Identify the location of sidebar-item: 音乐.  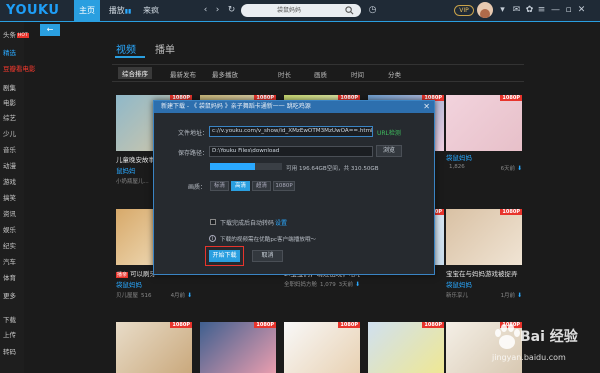
(9, 149).